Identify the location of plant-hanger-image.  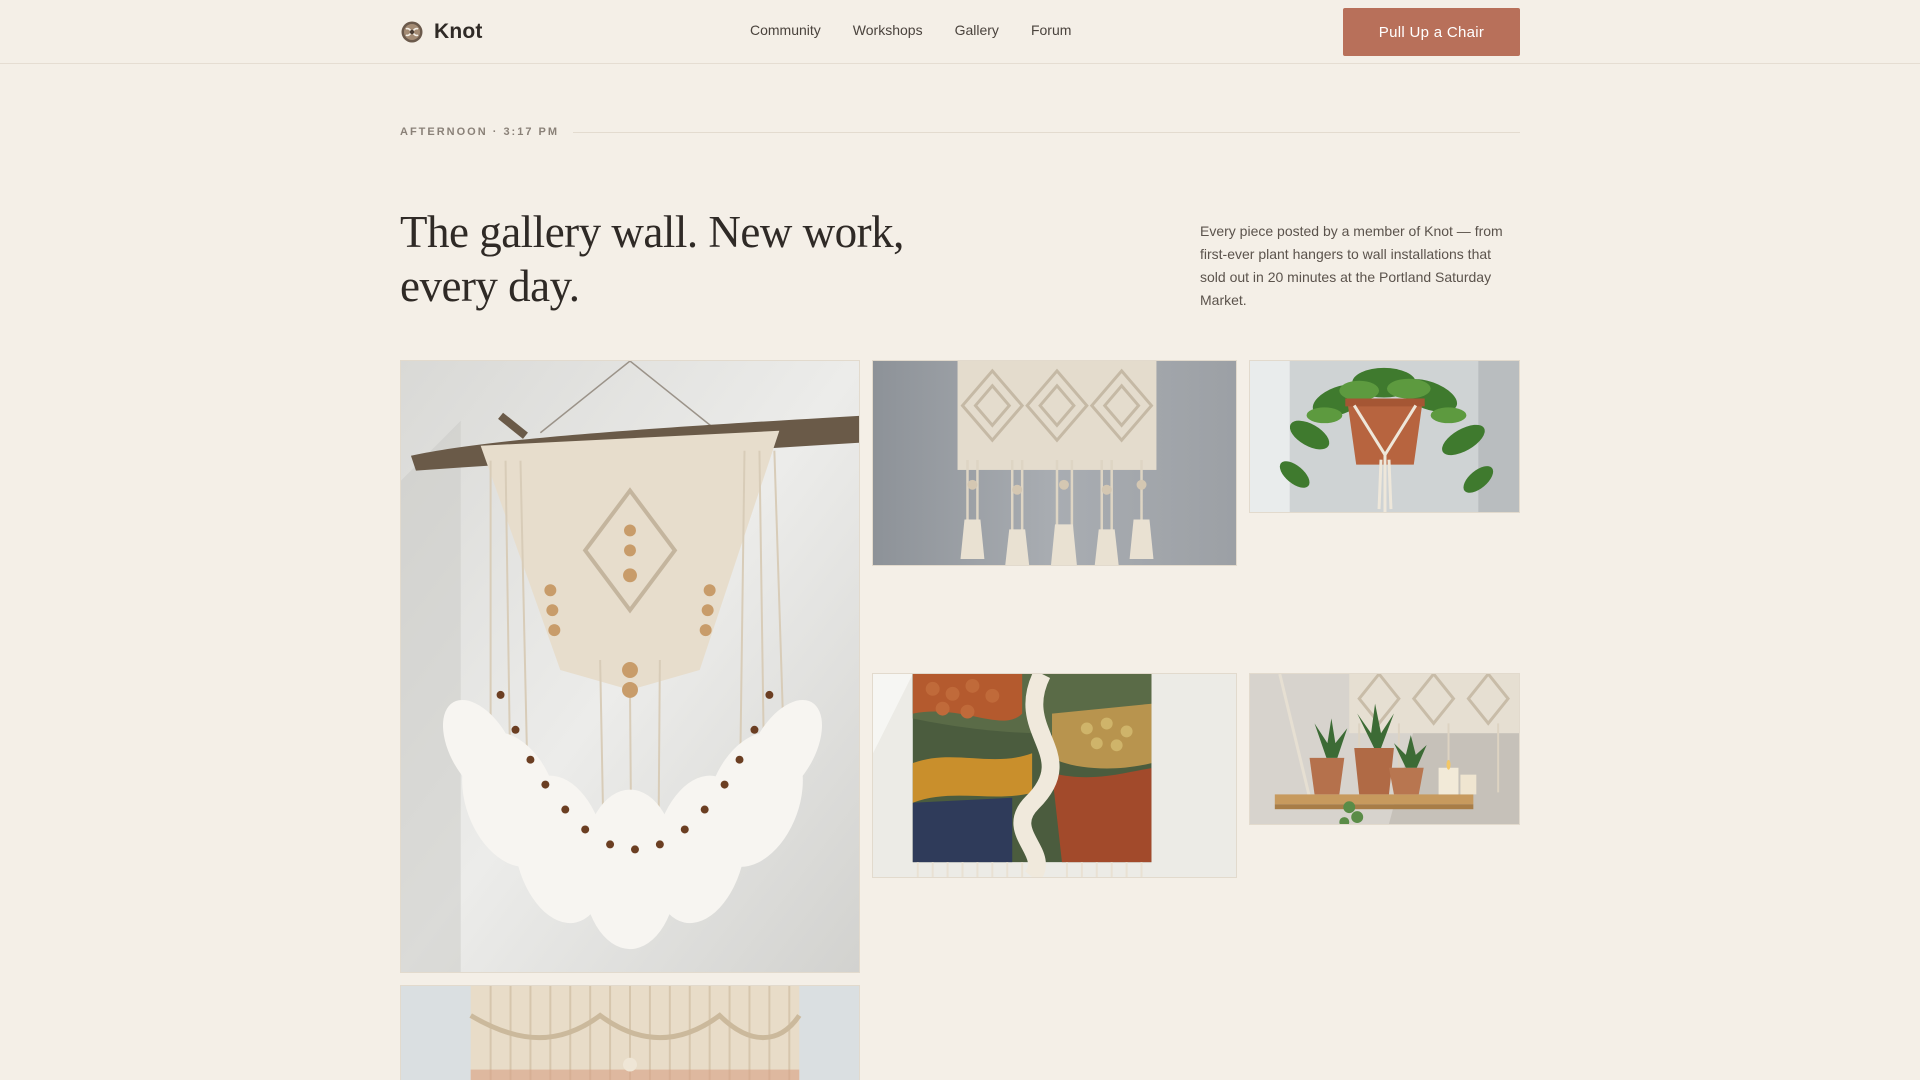
(1384, 436).